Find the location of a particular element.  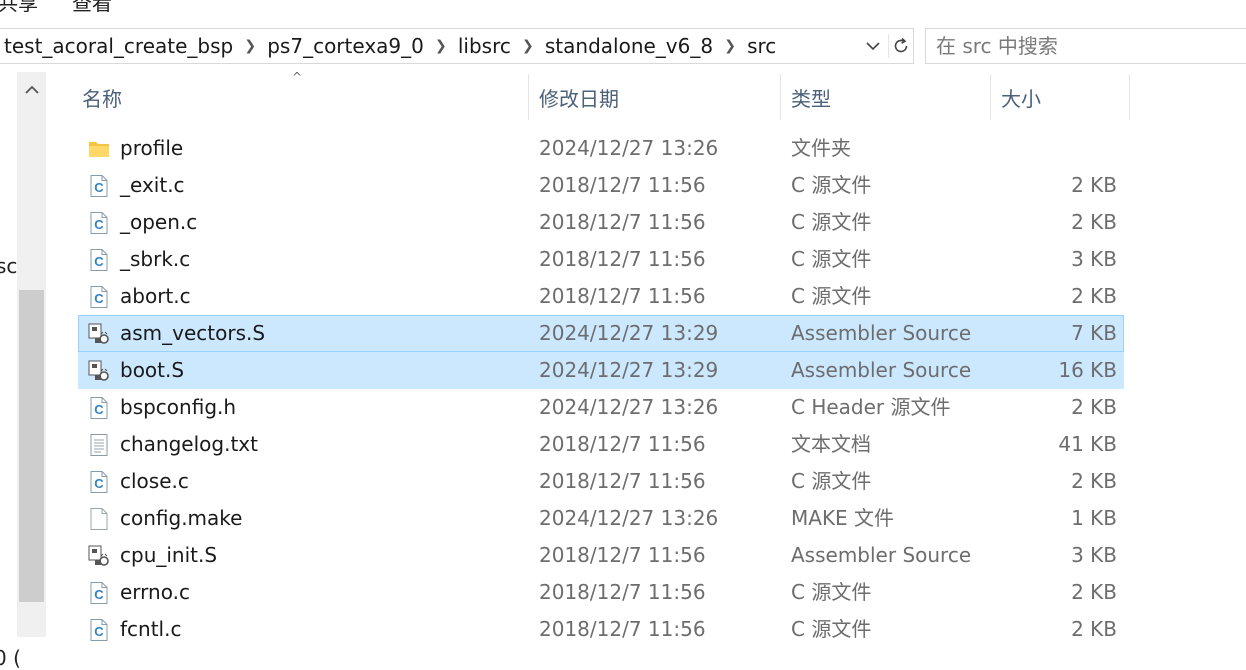

refresh-icon is located at coordinates (901, 45).